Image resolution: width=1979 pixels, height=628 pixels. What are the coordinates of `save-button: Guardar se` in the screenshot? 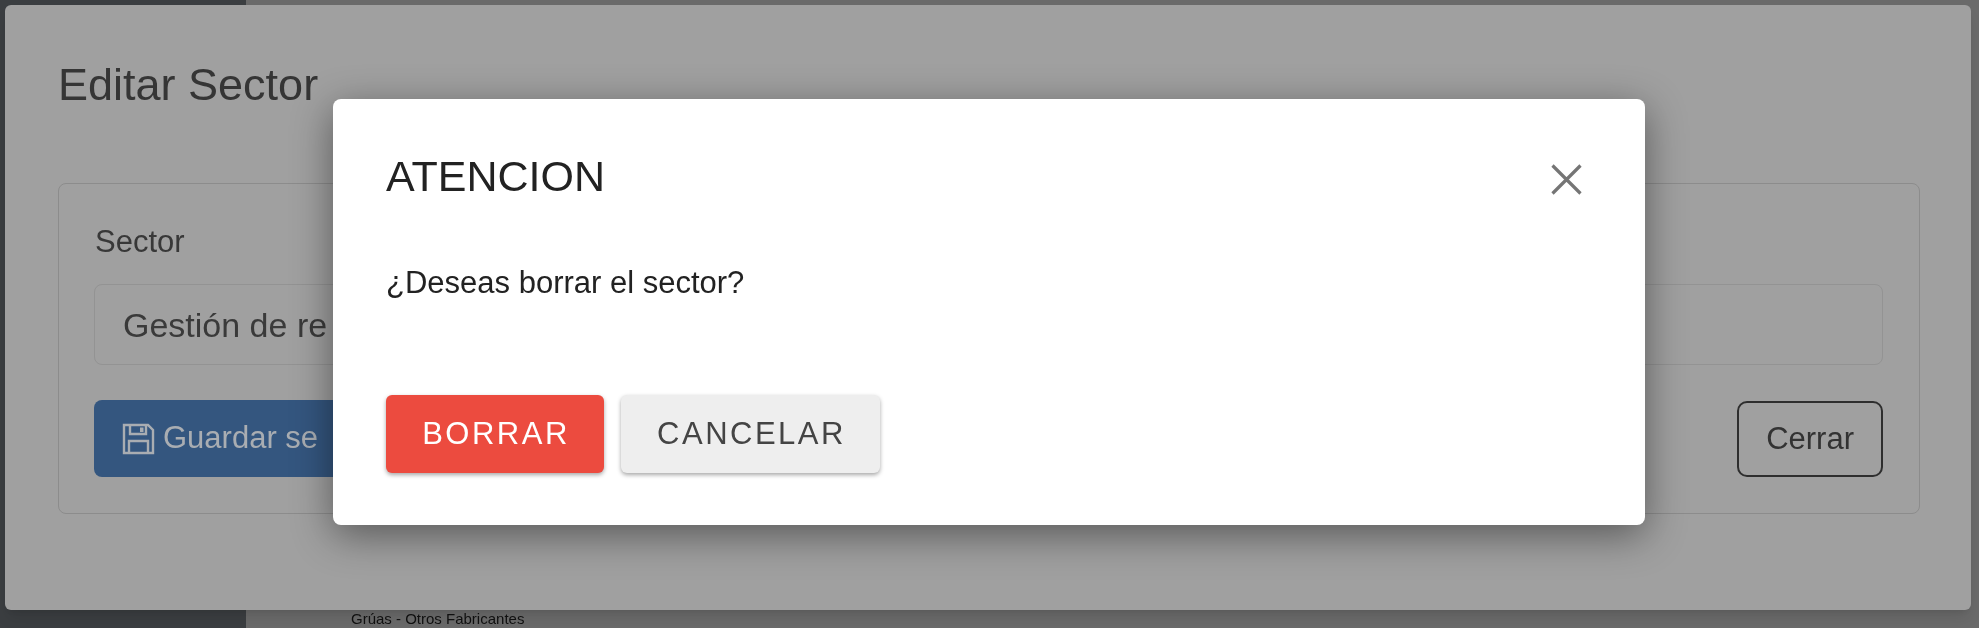 It's located at (213, 438).